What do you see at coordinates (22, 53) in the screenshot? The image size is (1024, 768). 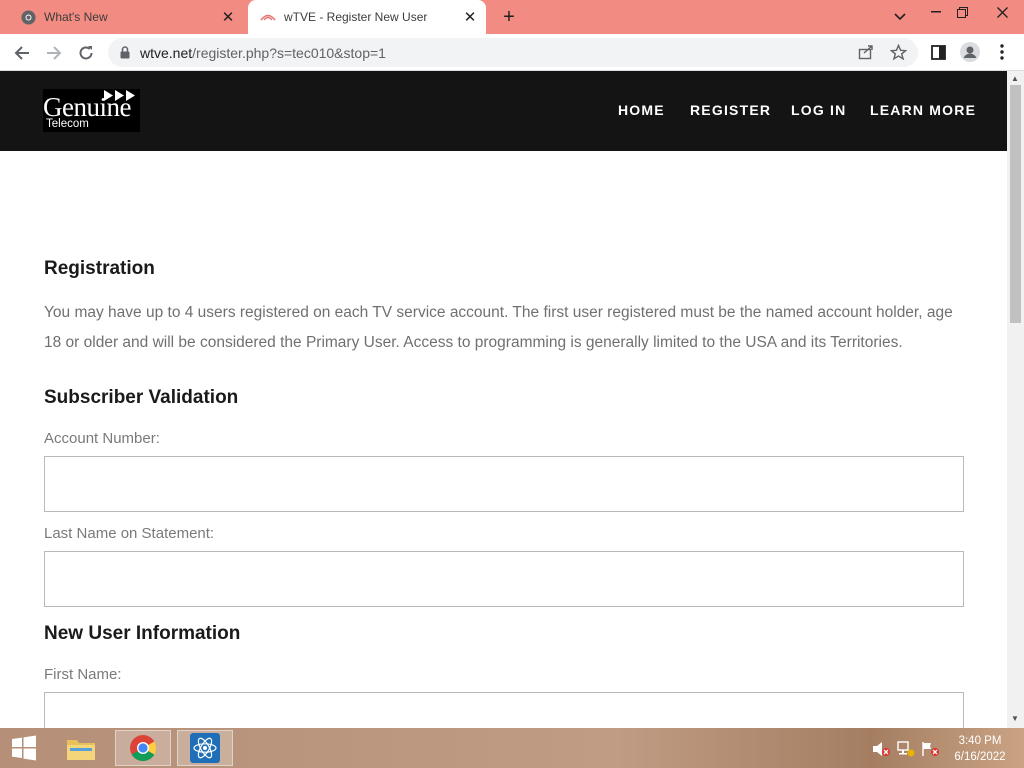 I see `back-button` at bounding box center [22, 53].